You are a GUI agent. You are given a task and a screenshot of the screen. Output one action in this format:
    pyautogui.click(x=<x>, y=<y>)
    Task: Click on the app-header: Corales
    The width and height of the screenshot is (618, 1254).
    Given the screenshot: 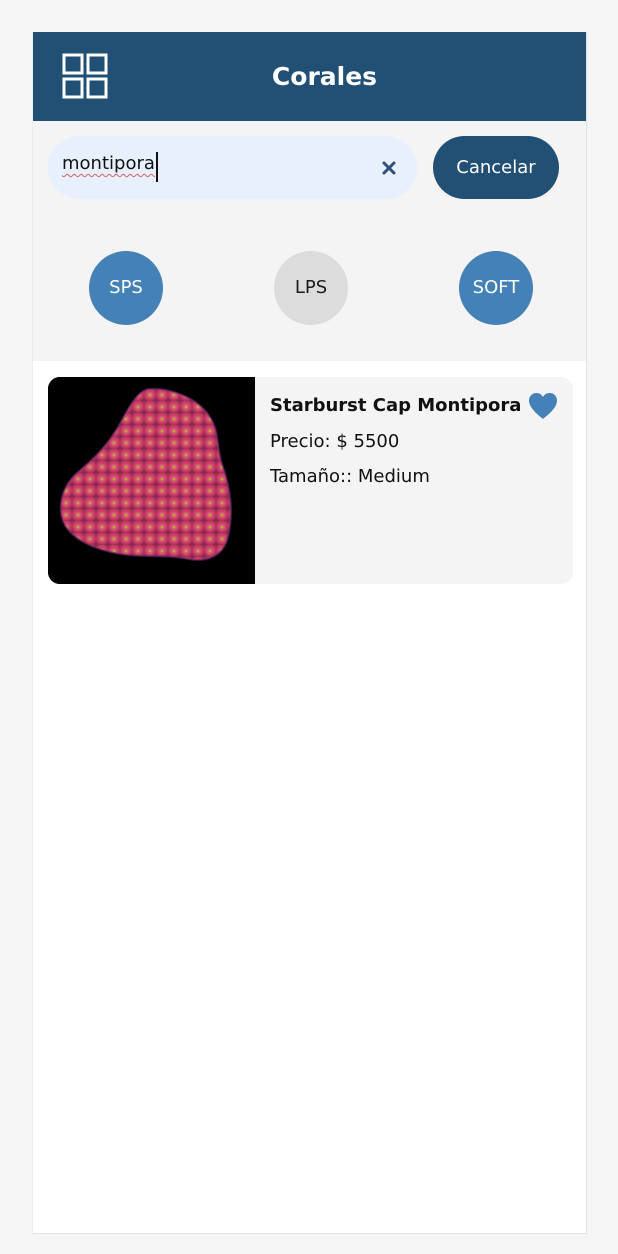 What is the action you would take?
    pyautogui.click(x=309, y=76)
    